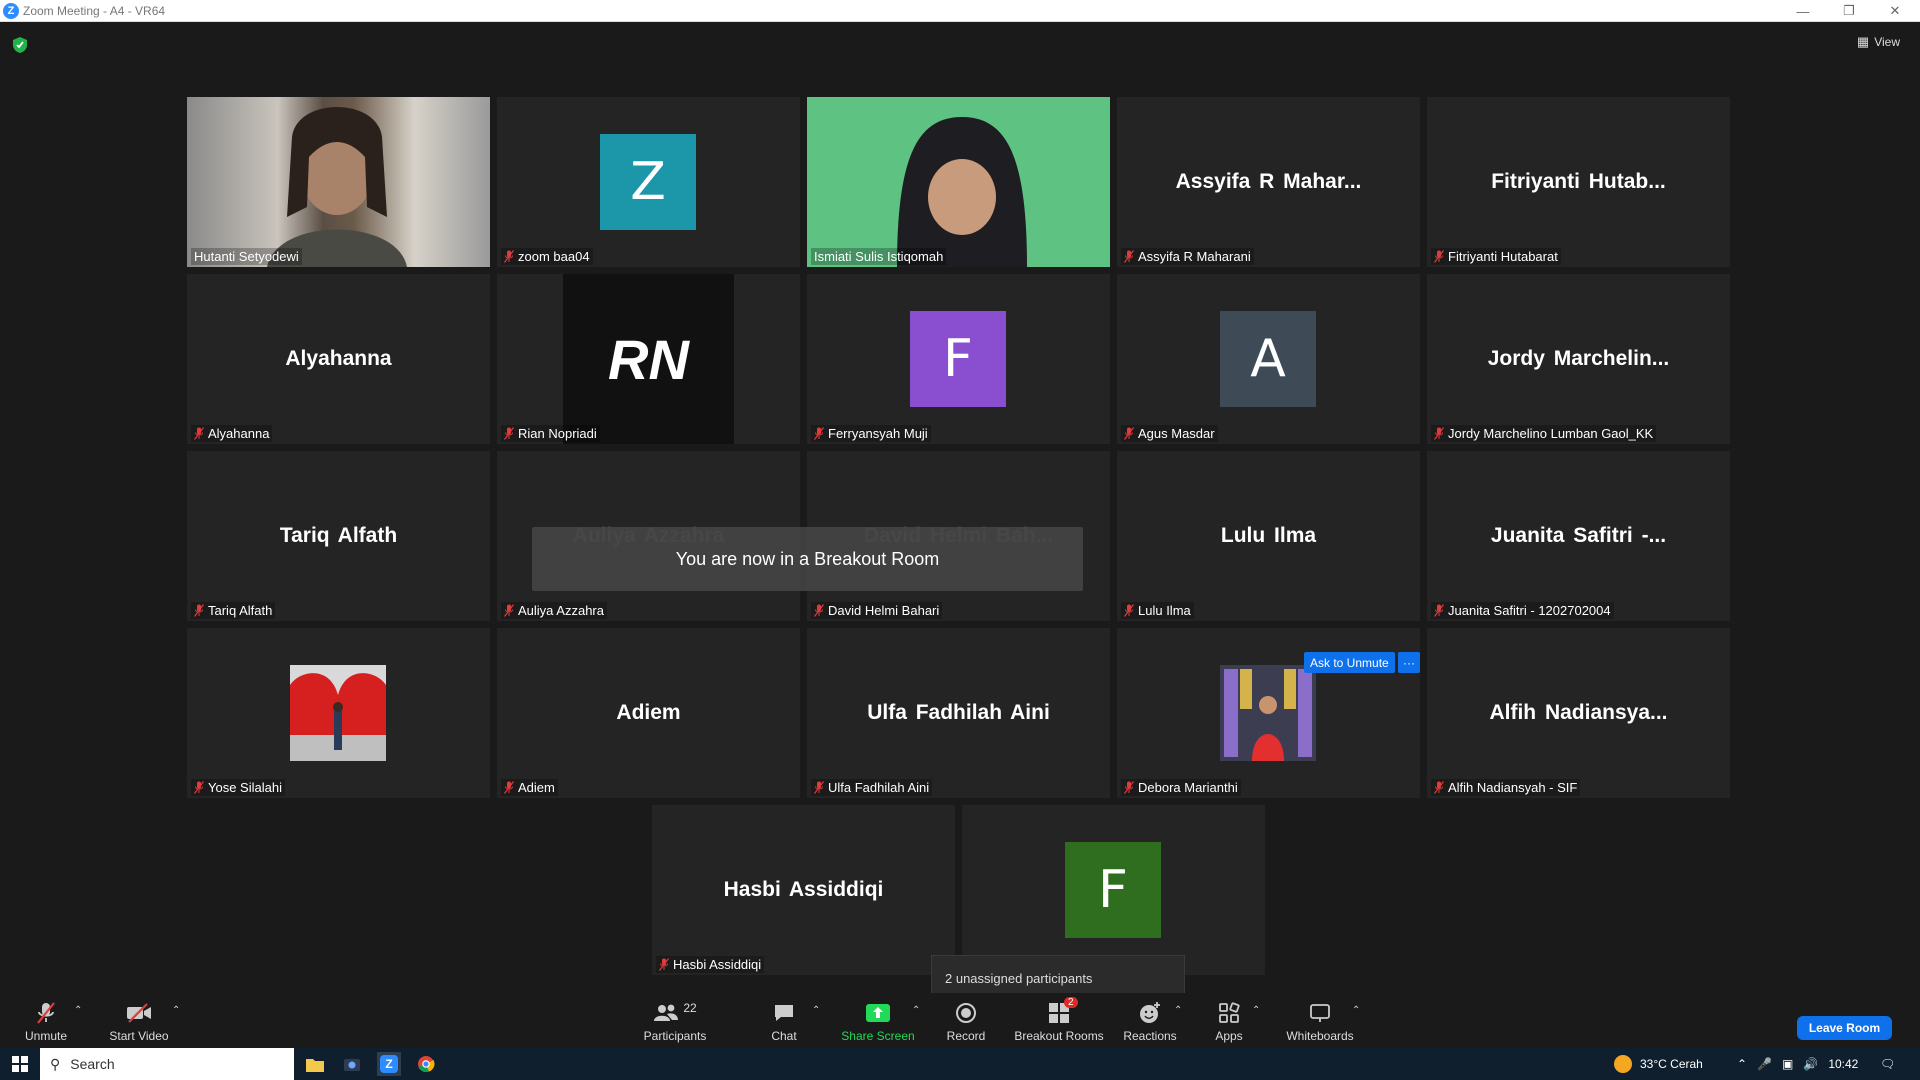 Image resolution: width=1920 pixels, height=1080 pixels. I want to click on search-icon: ⚲, so click(55, 1063).